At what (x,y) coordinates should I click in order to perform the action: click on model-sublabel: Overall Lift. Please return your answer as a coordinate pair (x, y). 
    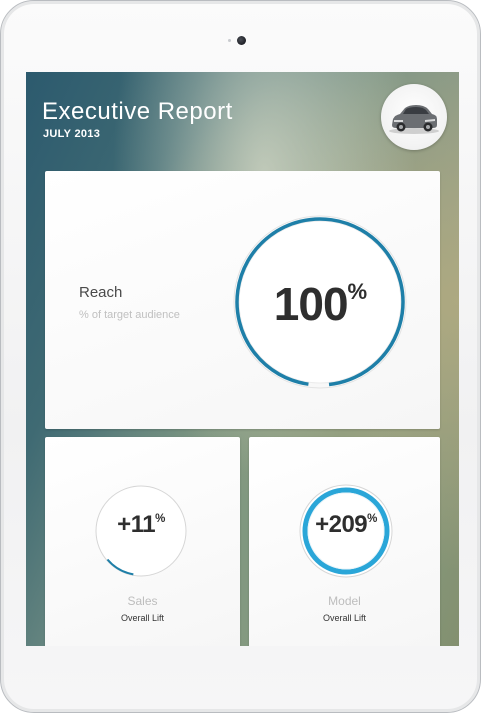
    Looking at the image, I should click on (344, 618).